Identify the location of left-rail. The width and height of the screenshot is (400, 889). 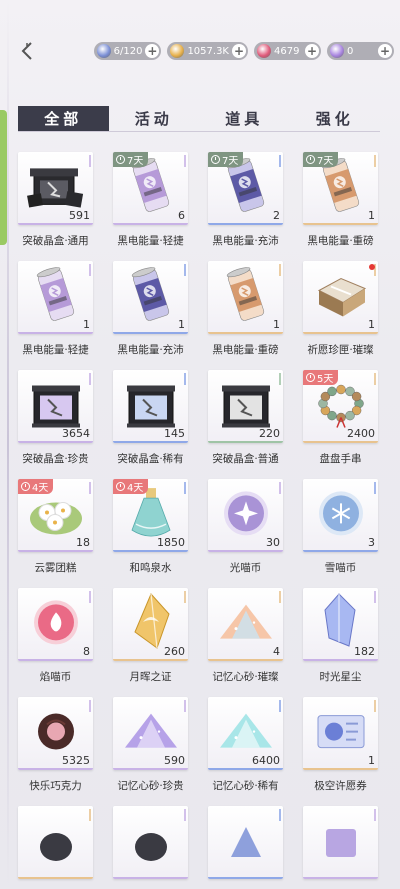
(8, 444).